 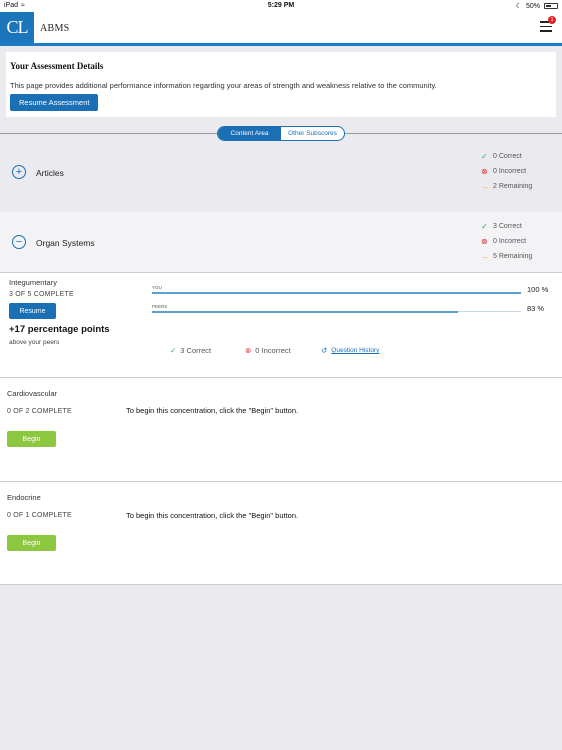 What do you see at coordinates (41, 294) in the screenshot?
I see `subtopic-progress: 3 OF 5 COMPLETE` at bounding box center [41, 294].